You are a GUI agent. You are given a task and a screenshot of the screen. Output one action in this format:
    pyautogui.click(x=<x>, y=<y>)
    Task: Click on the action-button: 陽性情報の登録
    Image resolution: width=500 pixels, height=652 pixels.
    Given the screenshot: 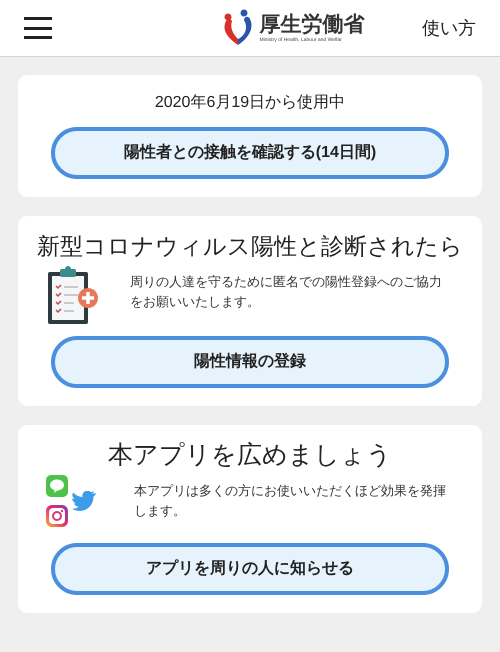 What is the action you would take?
    pyautogui.click(x=250, y=362)
    